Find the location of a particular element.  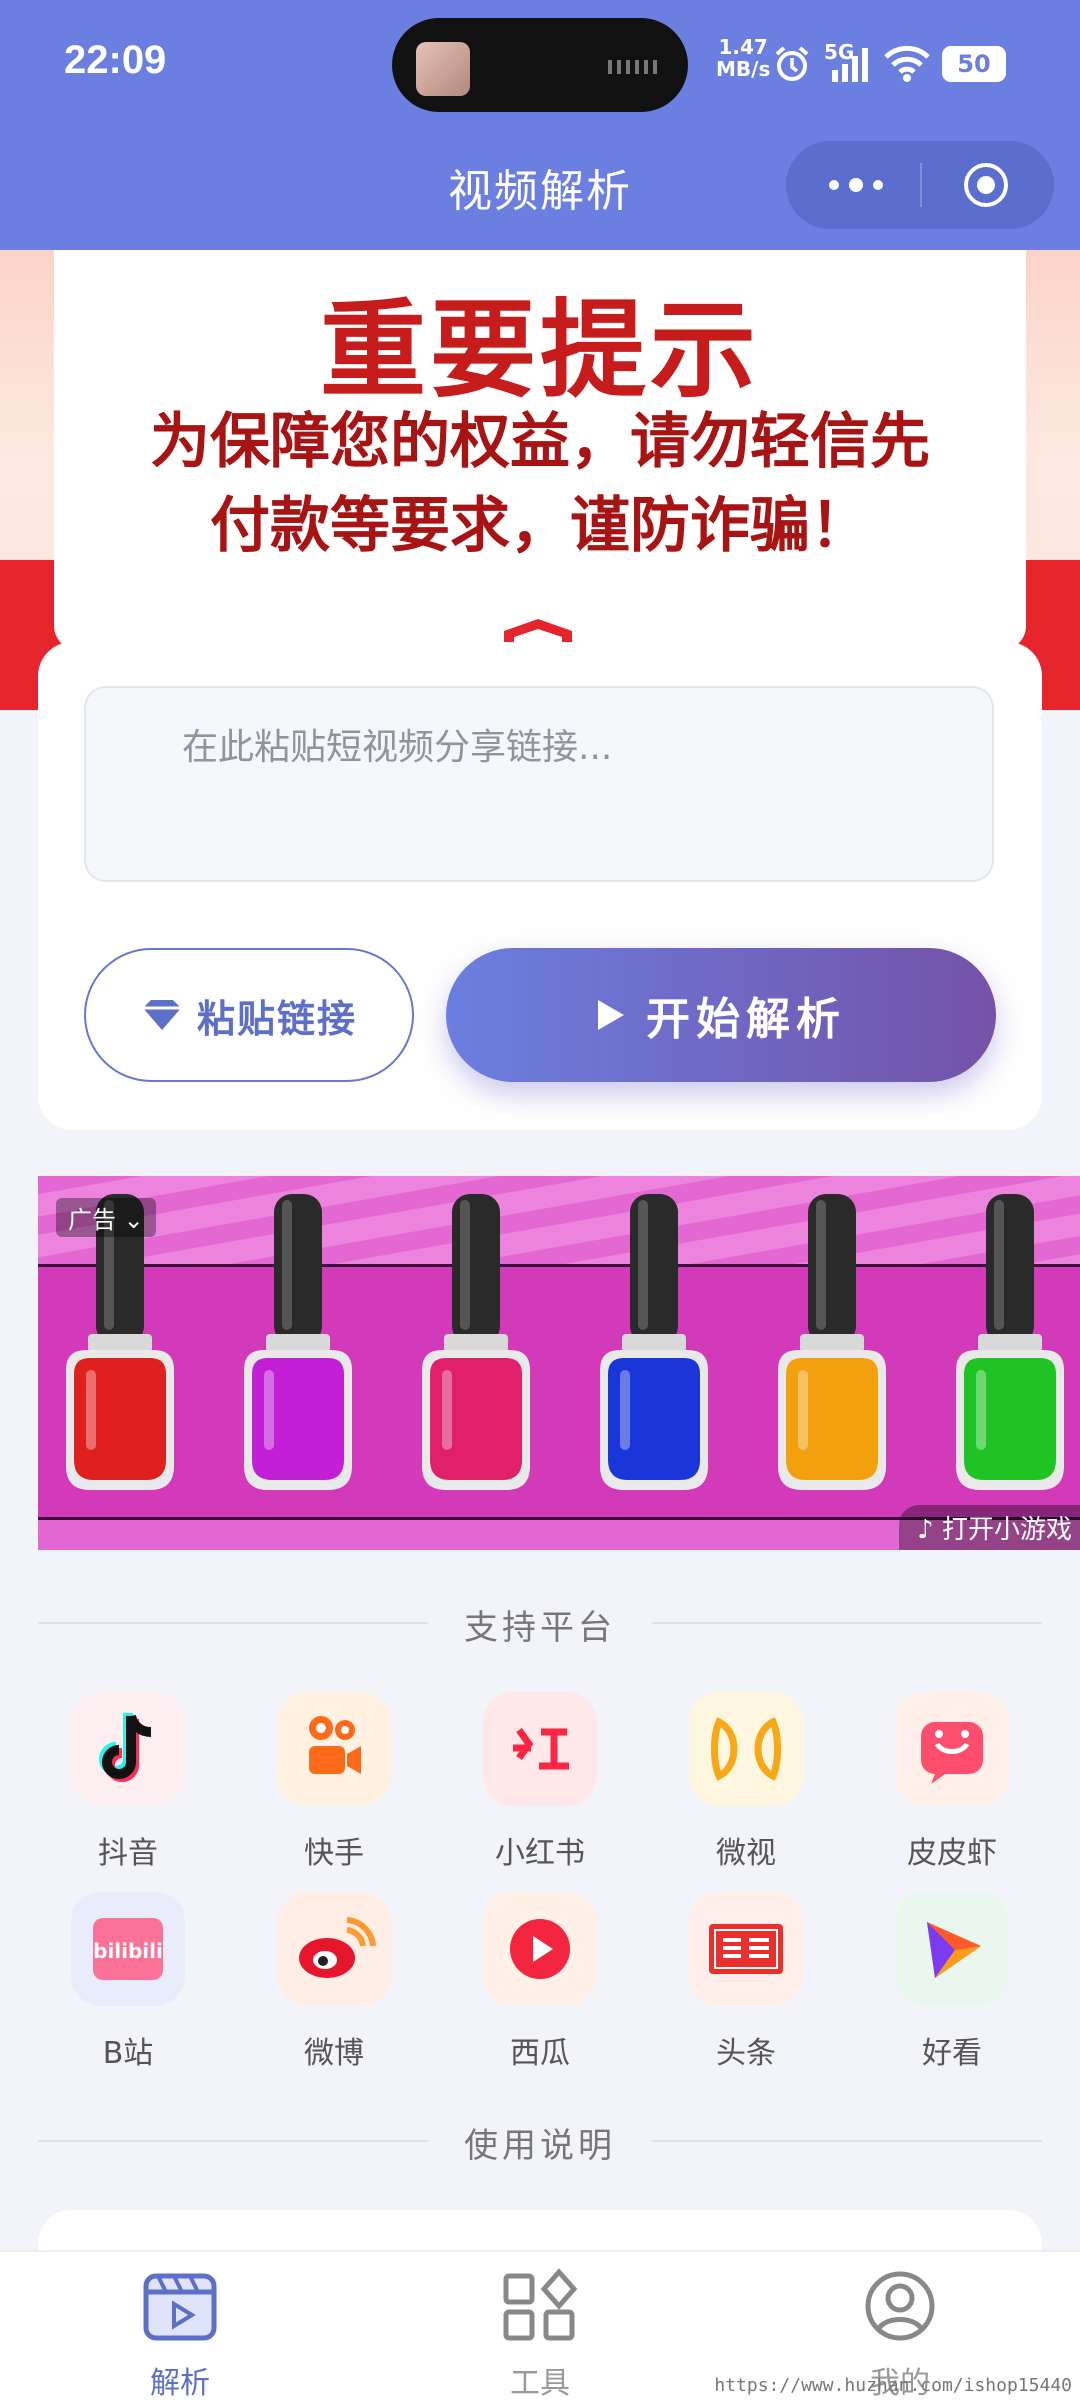

tab-tools: 工具 is located at coordinates (540, 2334).